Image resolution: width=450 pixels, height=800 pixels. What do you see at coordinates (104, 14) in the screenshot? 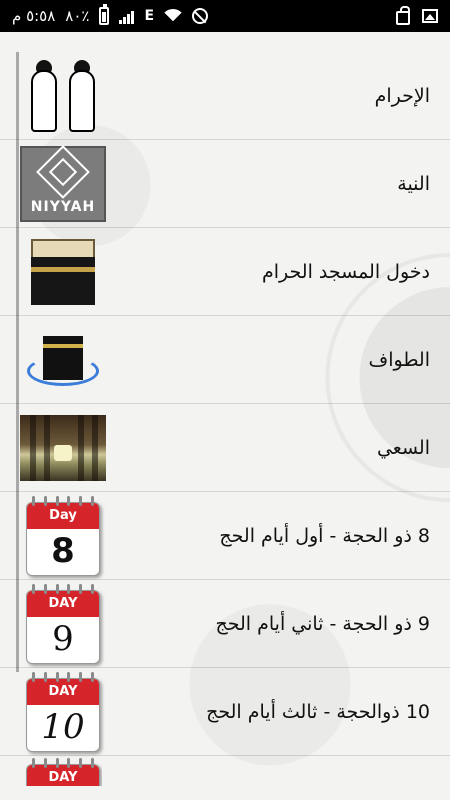
I see `battery-icon` at bounding box center [104, 14].